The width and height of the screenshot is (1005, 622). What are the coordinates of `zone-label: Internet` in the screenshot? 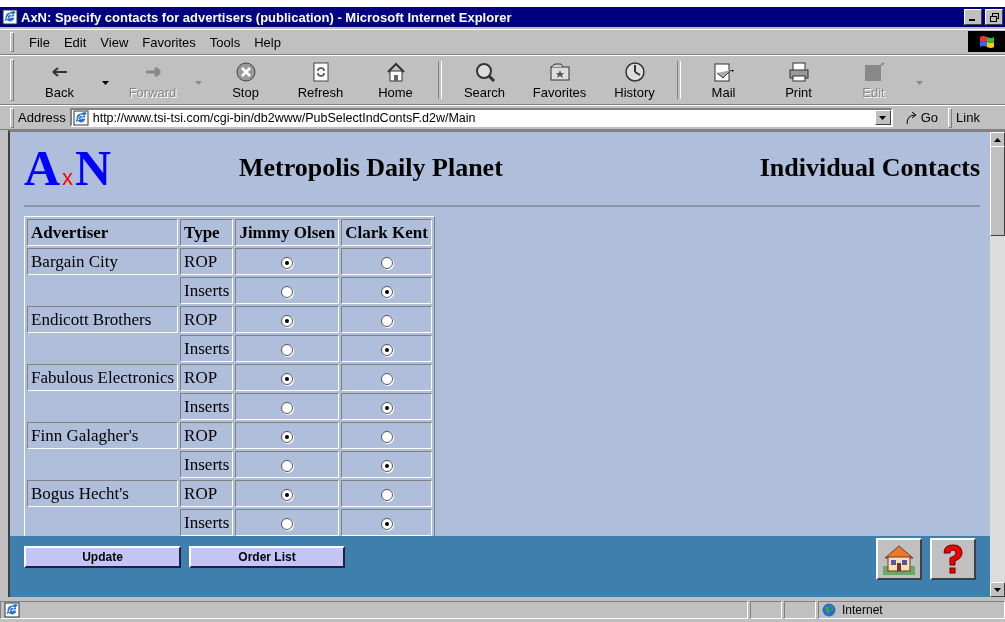 It's located at (862, 610).